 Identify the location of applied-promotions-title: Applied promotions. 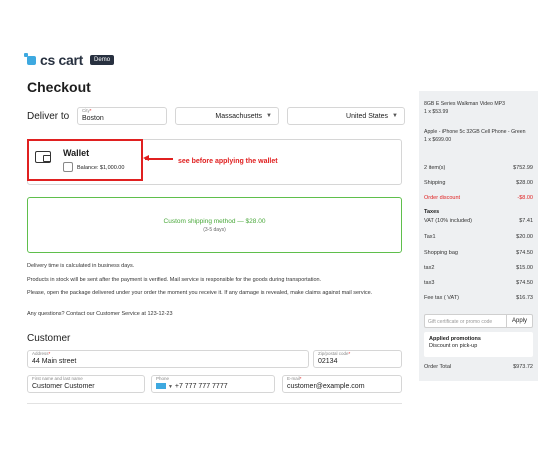
(455, 339).